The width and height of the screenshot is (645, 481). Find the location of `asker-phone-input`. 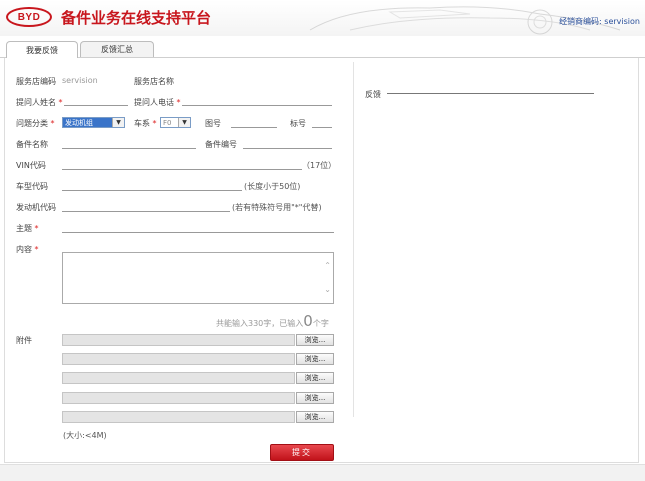

asker-phone-input is located at coordinates (257, 105).